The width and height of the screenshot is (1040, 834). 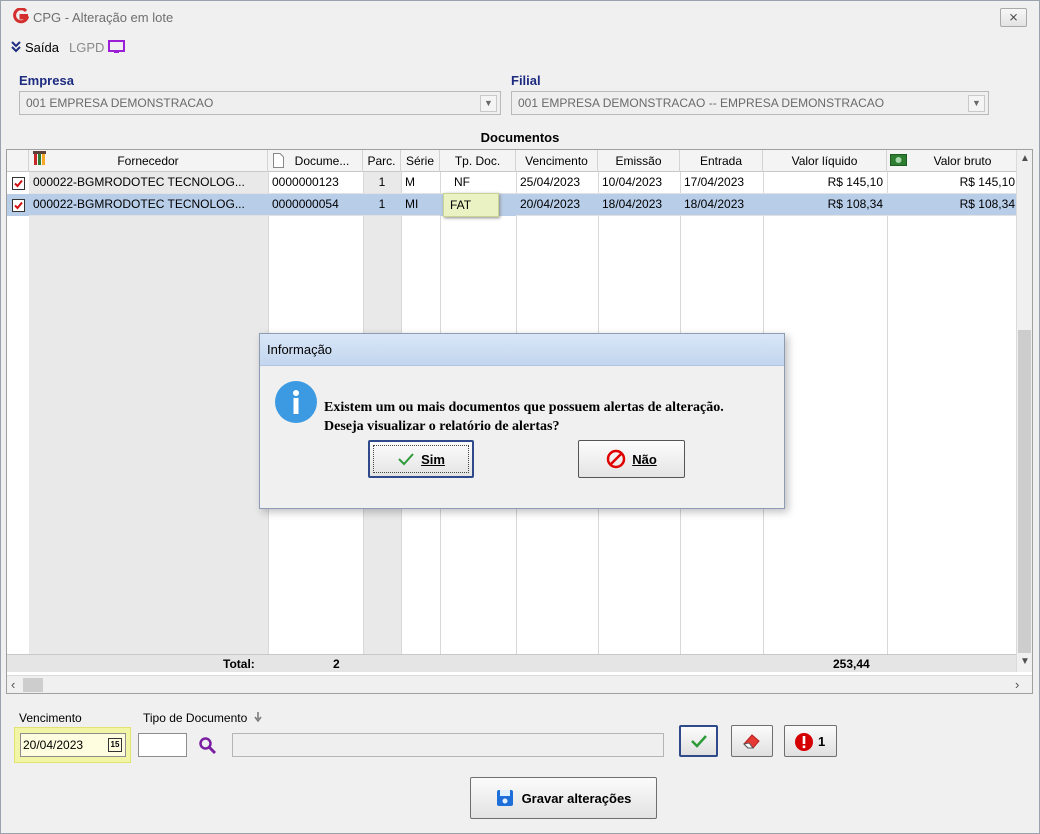 I want to click on alert-count: 1, so click(x=822, y=741).